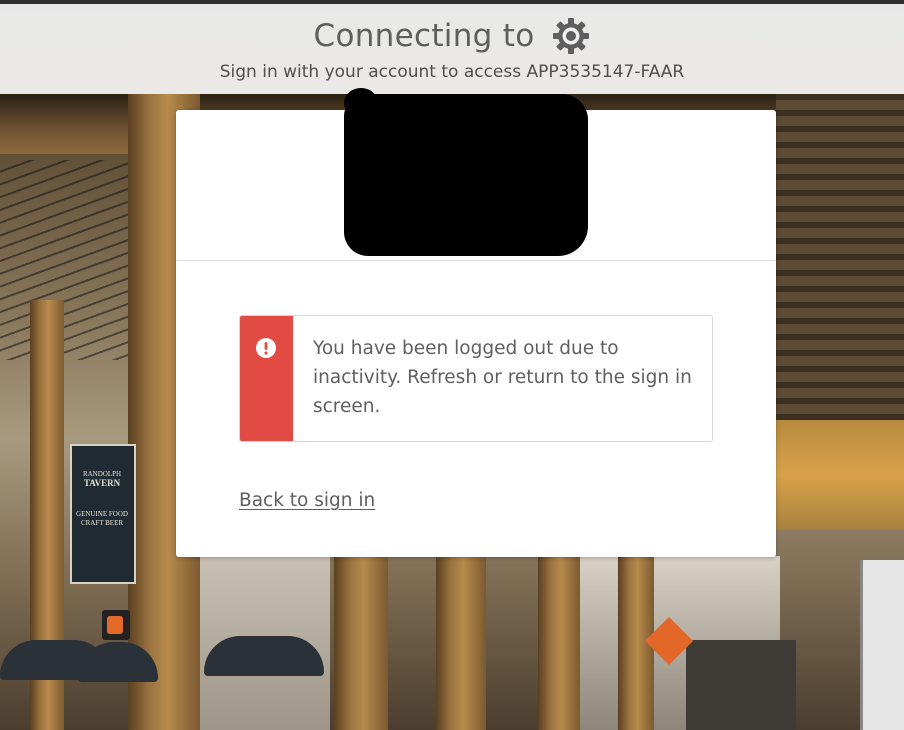 This screenshot has height=730, width=904. What do you see at coordinates (266, 348) in the screenshot?
I see `exclamation-circle-icon` at bounding box center [266, 348].